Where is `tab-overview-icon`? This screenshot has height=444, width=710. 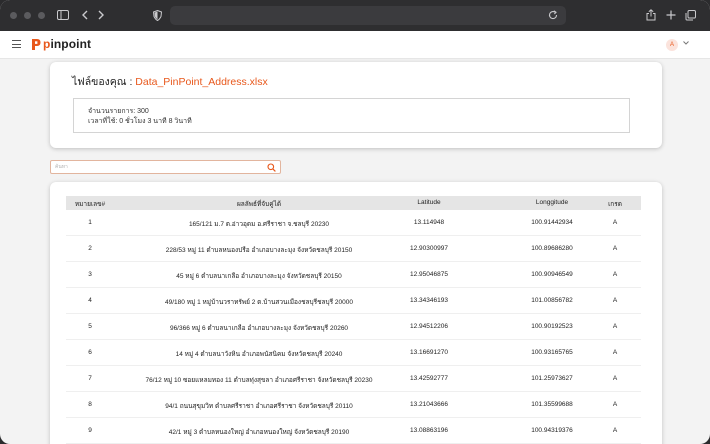
tab-overview-icon is located at coordinates (690, 15).